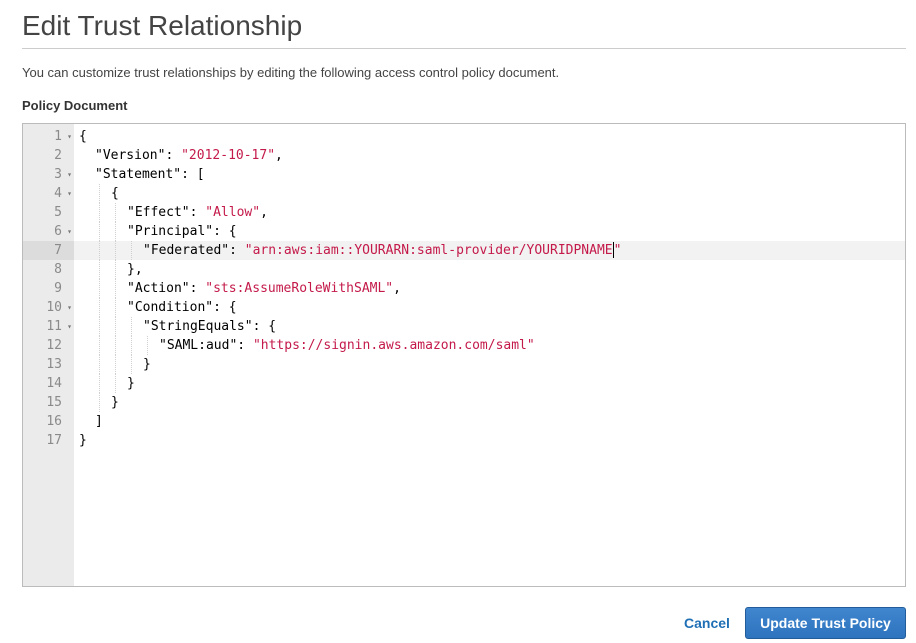 This screenshot has height=643, width=916. Describe the element at coordinates (707, 623) in the screenshot. I see `cancel-button: Cancel` at that location.